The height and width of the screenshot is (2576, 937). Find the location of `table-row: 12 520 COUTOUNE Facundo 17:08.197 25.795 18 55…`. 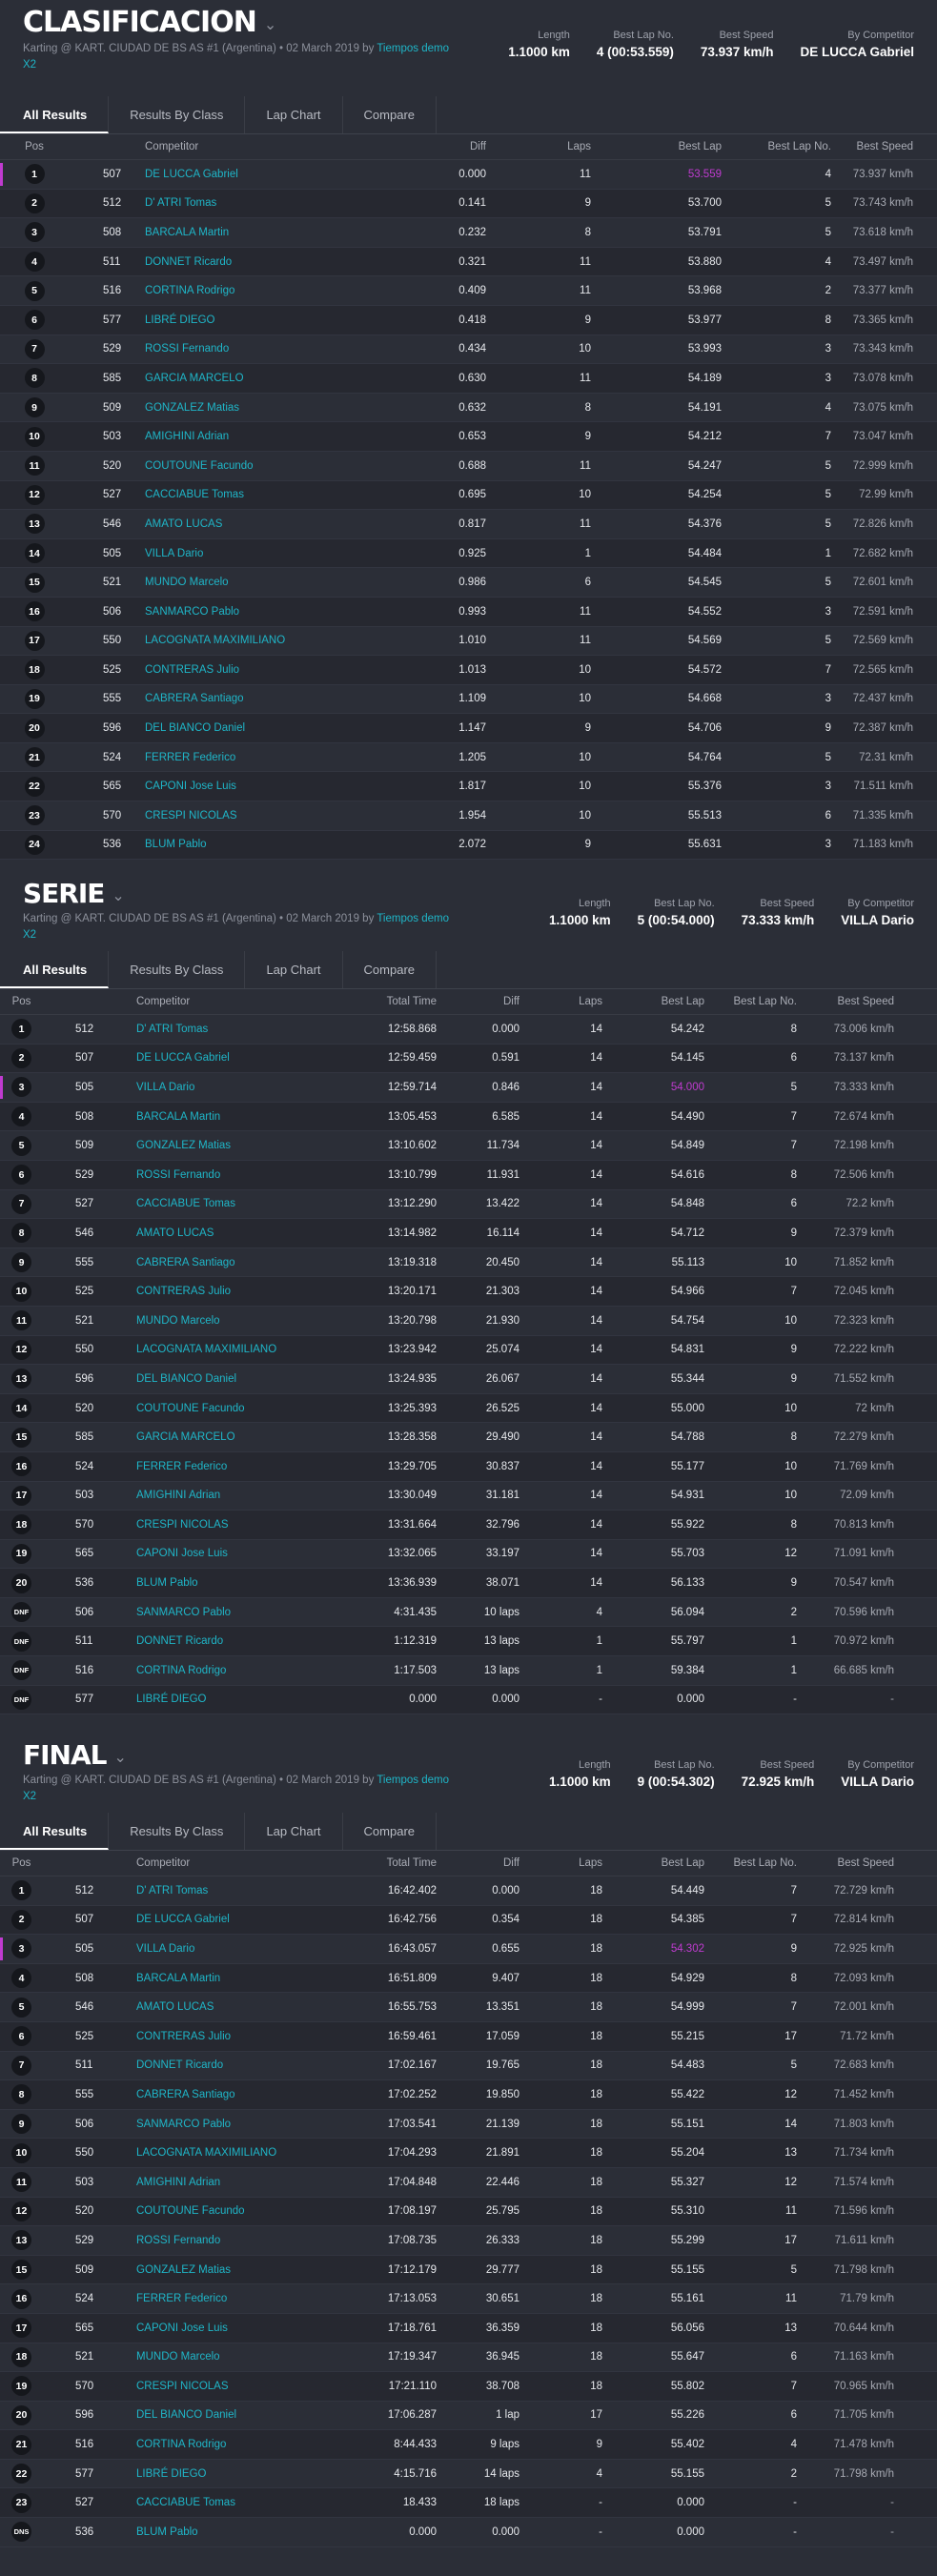

table-row: 12 520 COUTOUNE Facundo 17:08.197 25.795 18 55… is located at coordinates (468, 2212).